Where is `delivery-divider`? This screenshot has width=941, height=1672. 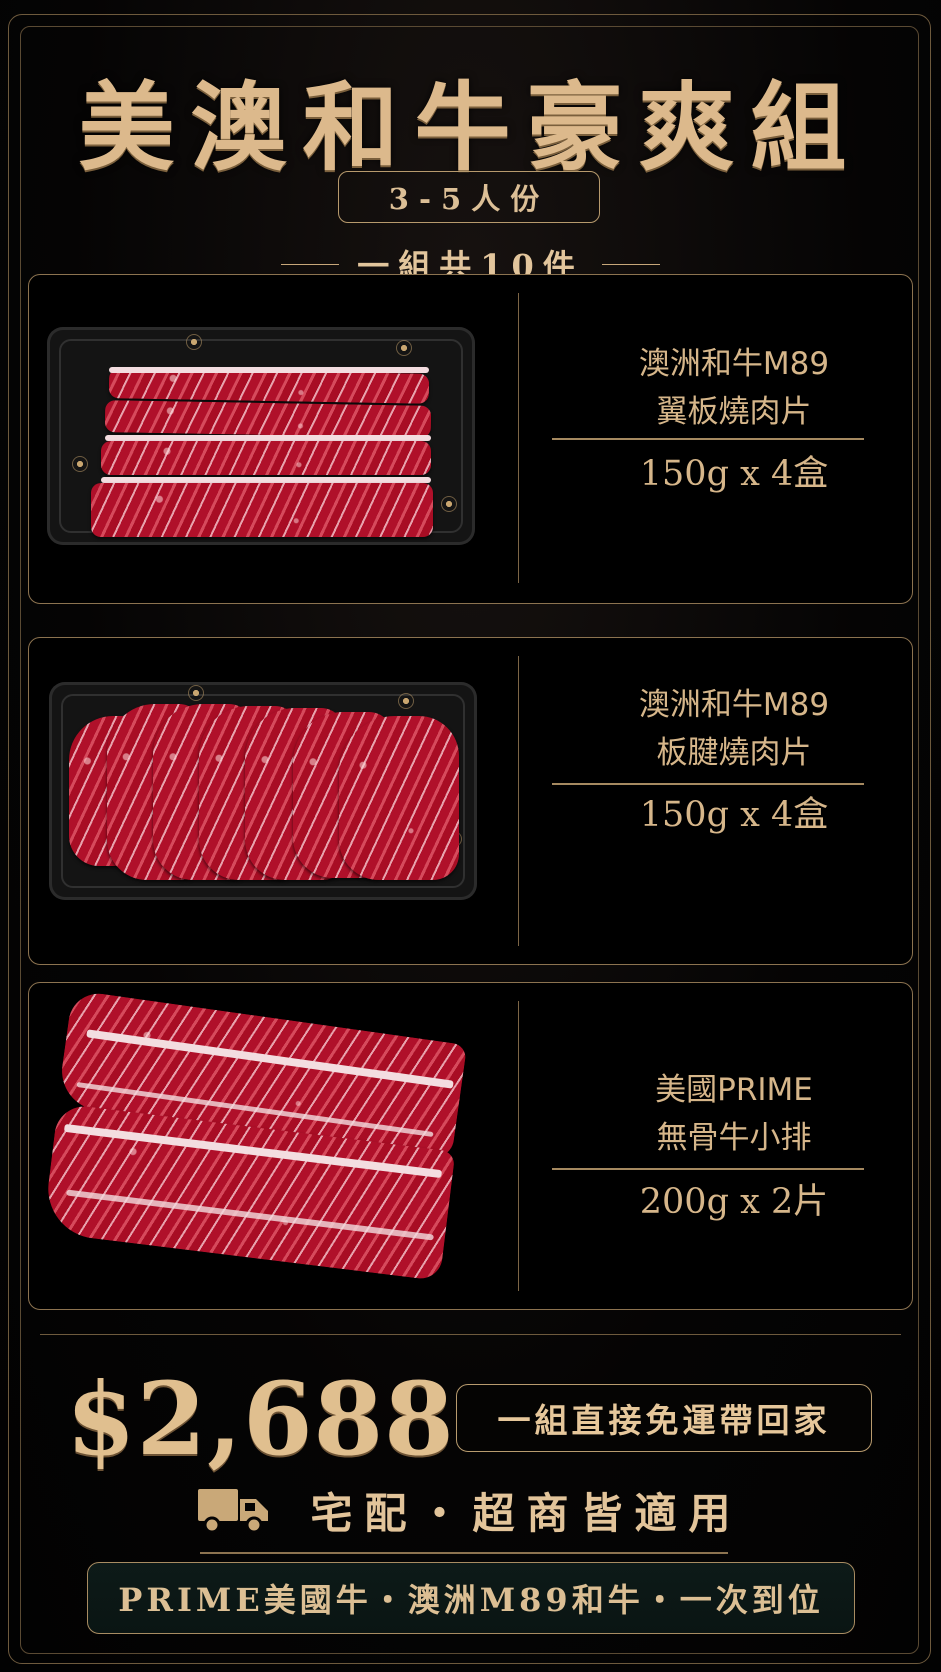 delivery-divider is located at coordinates (464, 1553).